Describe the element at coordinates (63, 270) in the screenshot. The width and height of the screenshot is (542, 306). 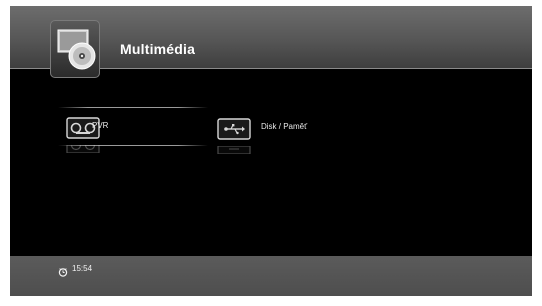
I see `clock-icon` at that location.